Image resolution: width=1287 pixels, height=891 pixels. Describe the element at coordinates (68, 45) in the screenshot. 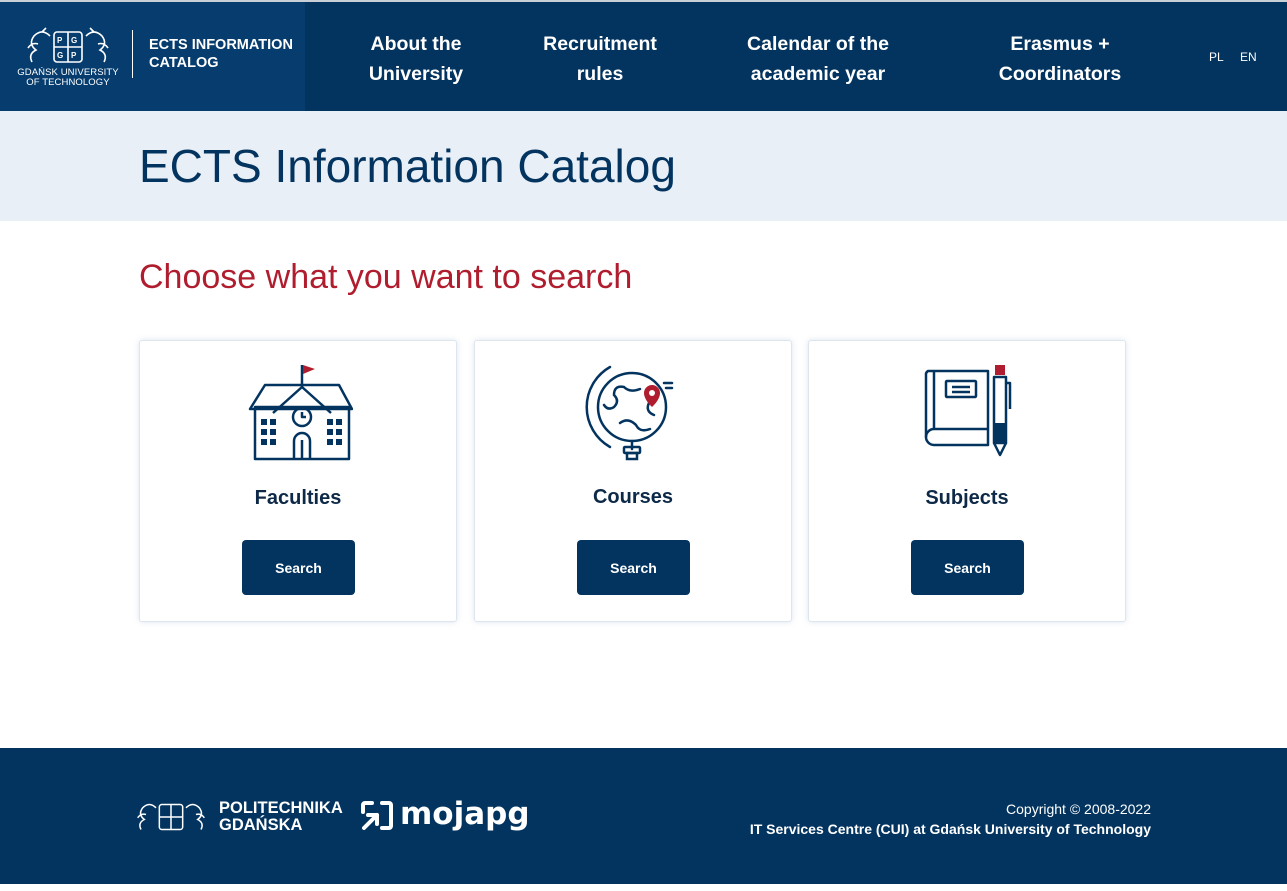

I see `university-crest-icon: PG GP` at that location.